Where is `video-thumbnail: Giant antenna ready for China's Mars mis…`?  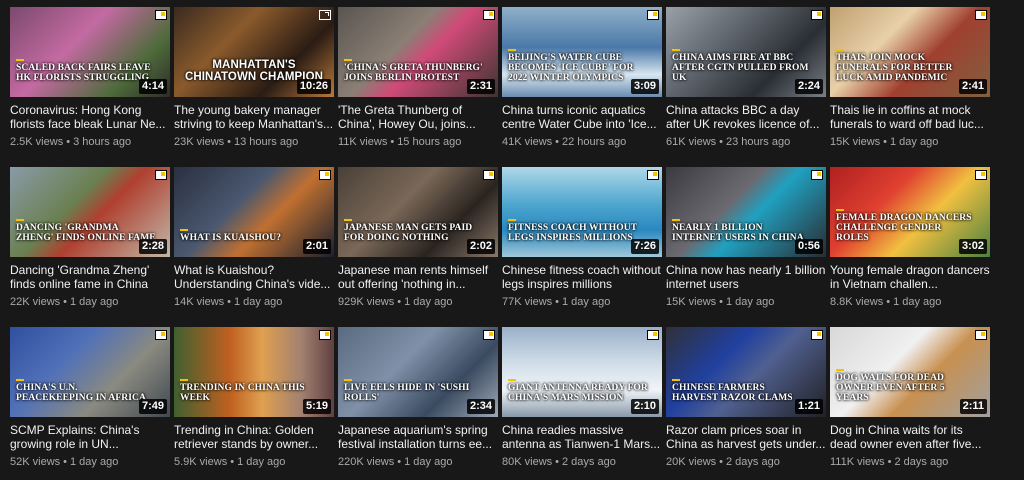
video-thumbnail: Giant antenna ready for China's Mars mis… is located at coordinates (582, 372).